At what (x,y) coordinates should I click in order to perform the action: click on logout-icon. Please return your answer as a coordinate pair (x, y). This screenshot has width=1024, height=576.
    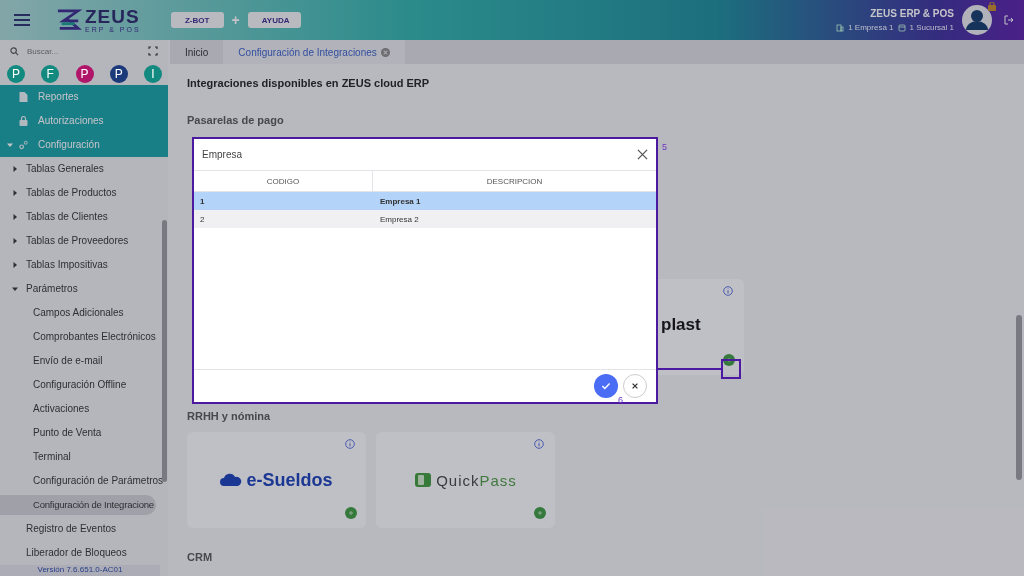
    Looking at the image, I should click on (1009, 20).